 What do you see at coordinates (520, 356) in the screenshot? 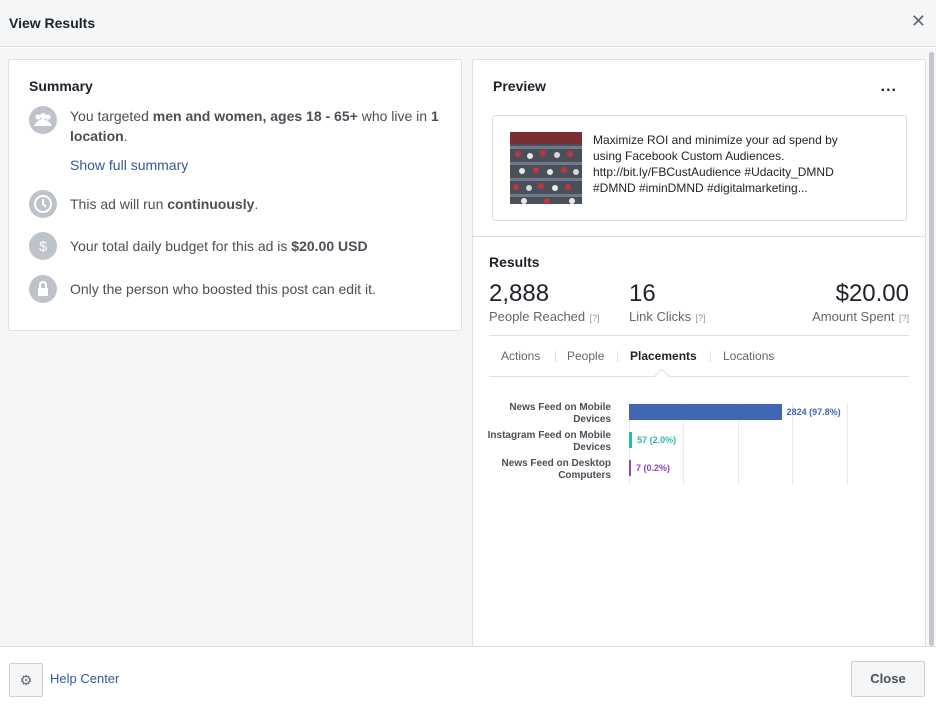
I see `tab-actions: Actions` at bounding box center [520, 356].